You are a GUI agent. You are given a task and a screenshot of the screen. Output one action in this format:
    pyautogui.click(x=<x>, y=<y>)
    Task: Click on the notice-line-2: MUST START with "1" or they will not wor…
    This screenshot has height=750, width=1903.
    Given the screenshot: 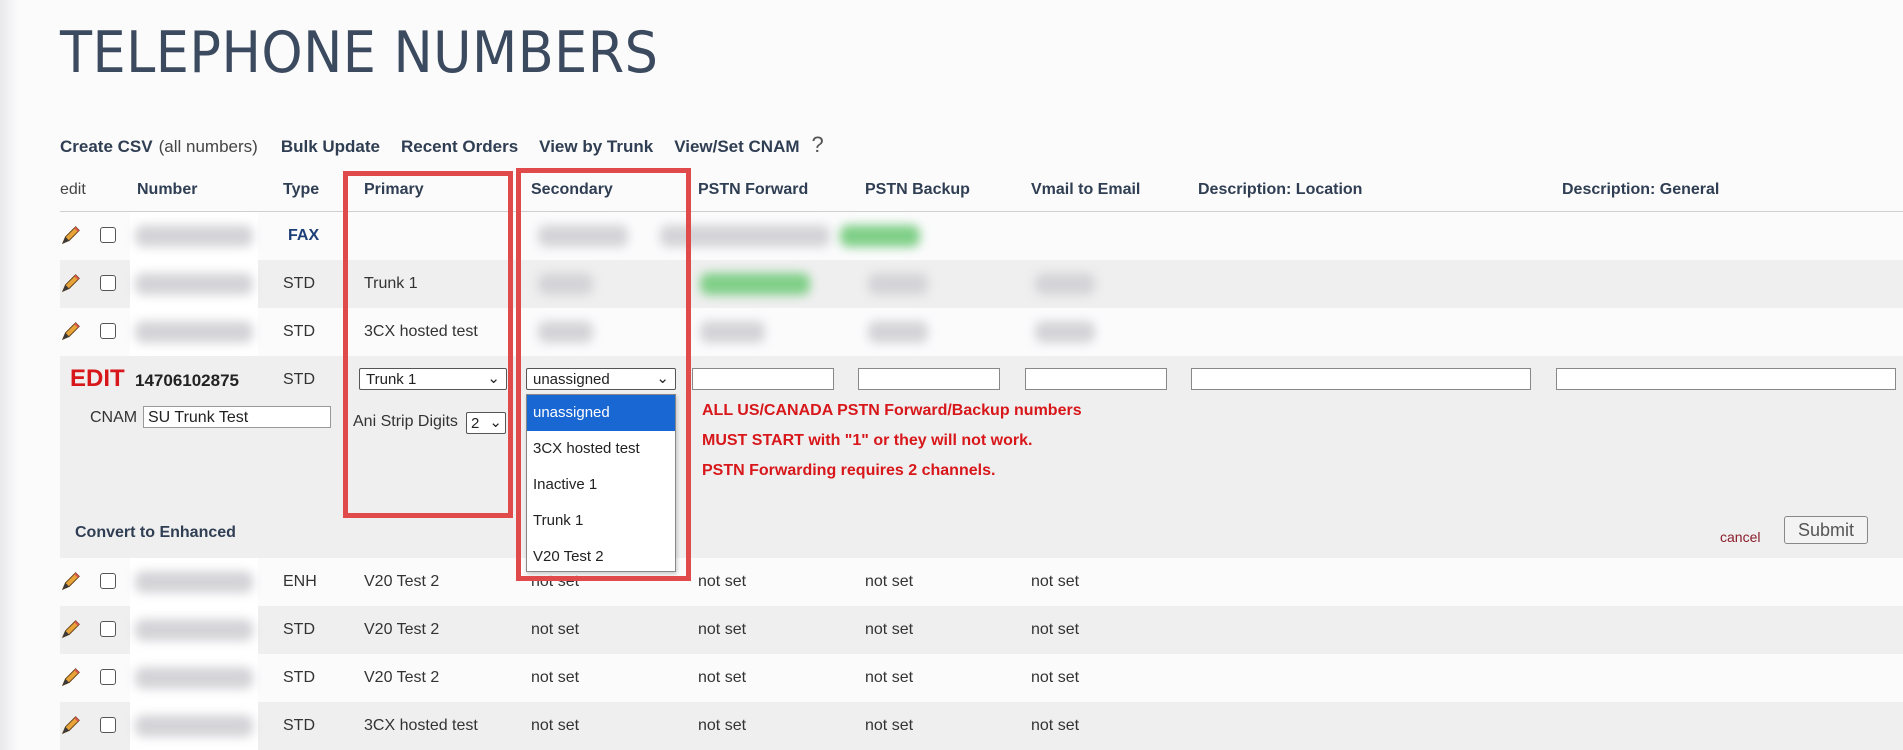 What is the action you would take?
    pyautogui.click(x=867, y=440)
    